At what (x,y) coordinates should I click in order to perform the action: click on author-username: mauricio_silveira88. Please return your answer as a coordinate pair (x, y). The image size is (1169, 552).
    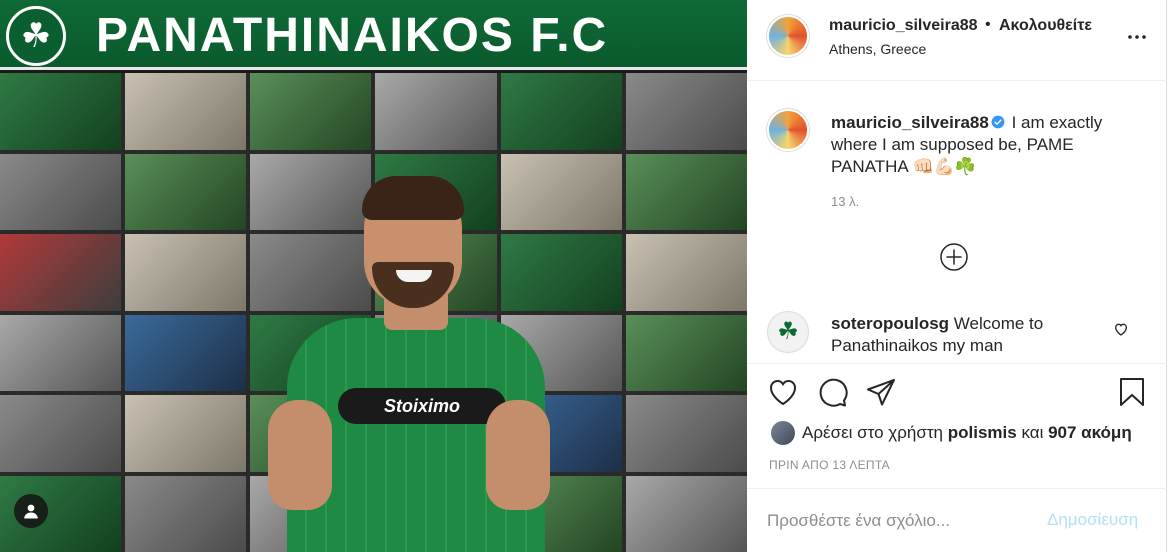
    Looking at the image, I should click on (903, 26).